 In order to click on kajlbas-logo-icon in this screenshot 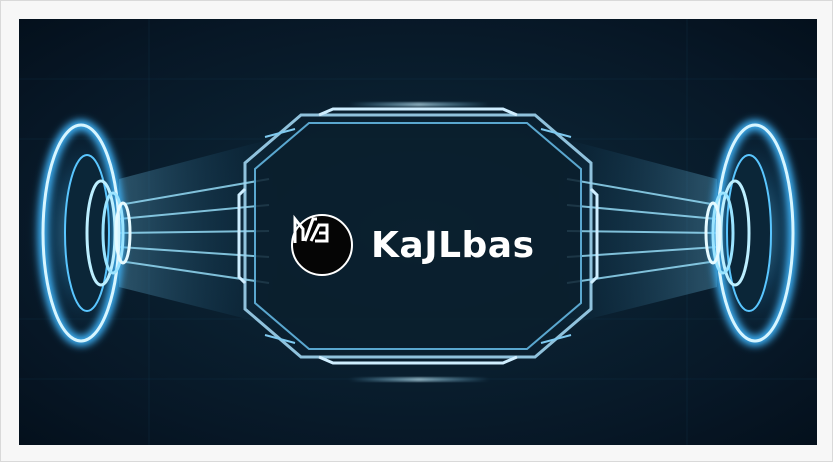, I will do `click(322, 245)`.